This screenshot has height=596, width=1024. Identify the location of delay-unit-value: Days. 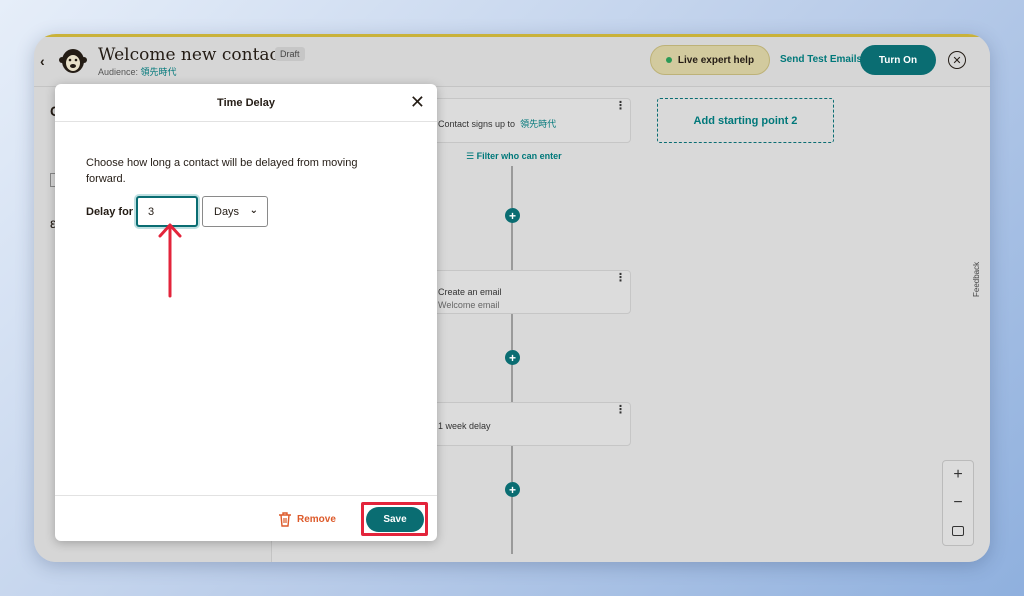
(227, 211).